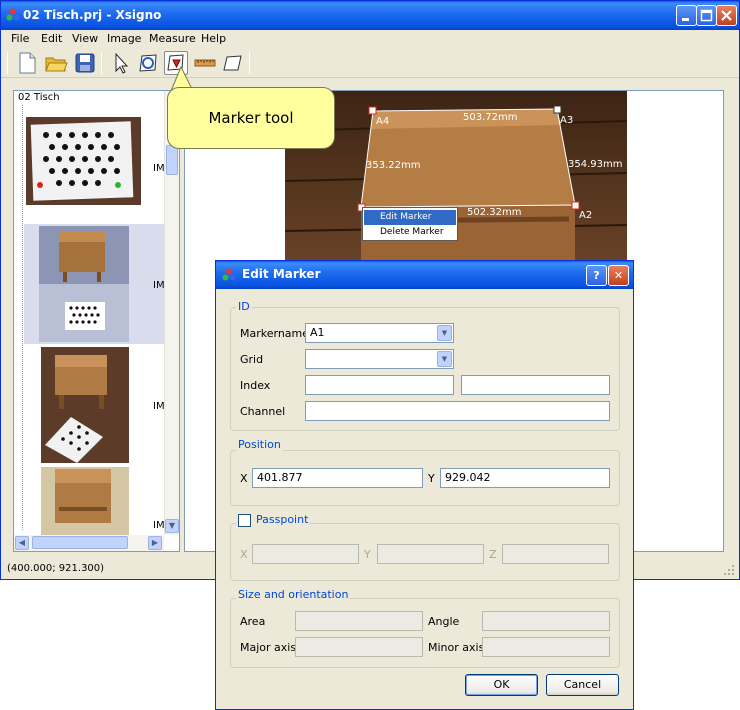  I want to click on select-tool-button, so click(121, 63).